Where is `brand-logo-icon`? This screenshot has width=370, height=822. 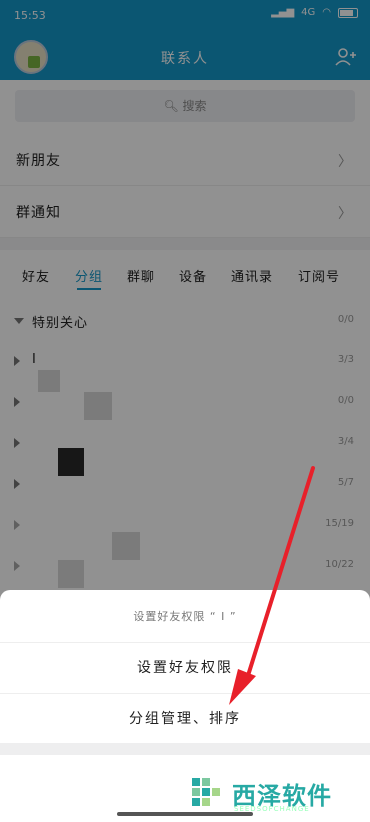
brand-logo-icon is located at coordinates (206, 792).